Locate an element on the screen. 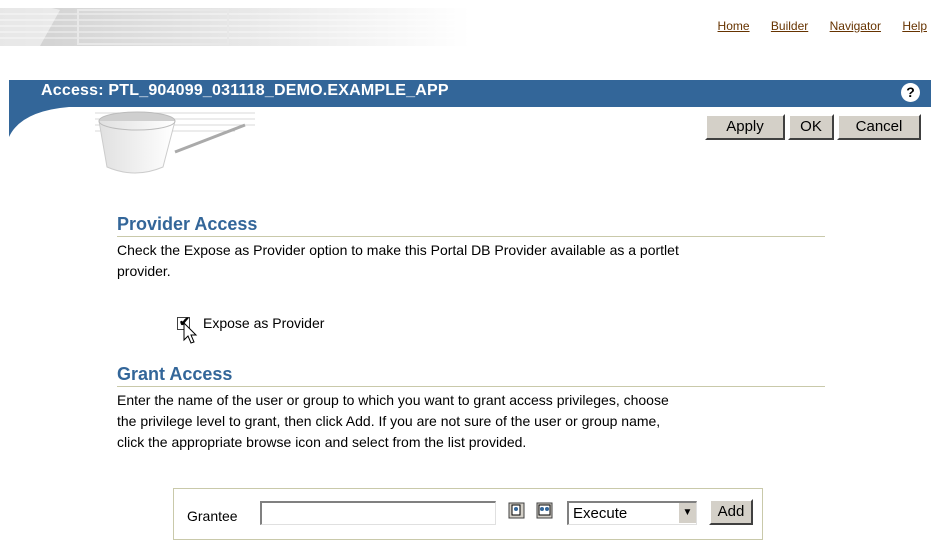  privilege-selected-value: Execute is located at coordinates (600, 513).